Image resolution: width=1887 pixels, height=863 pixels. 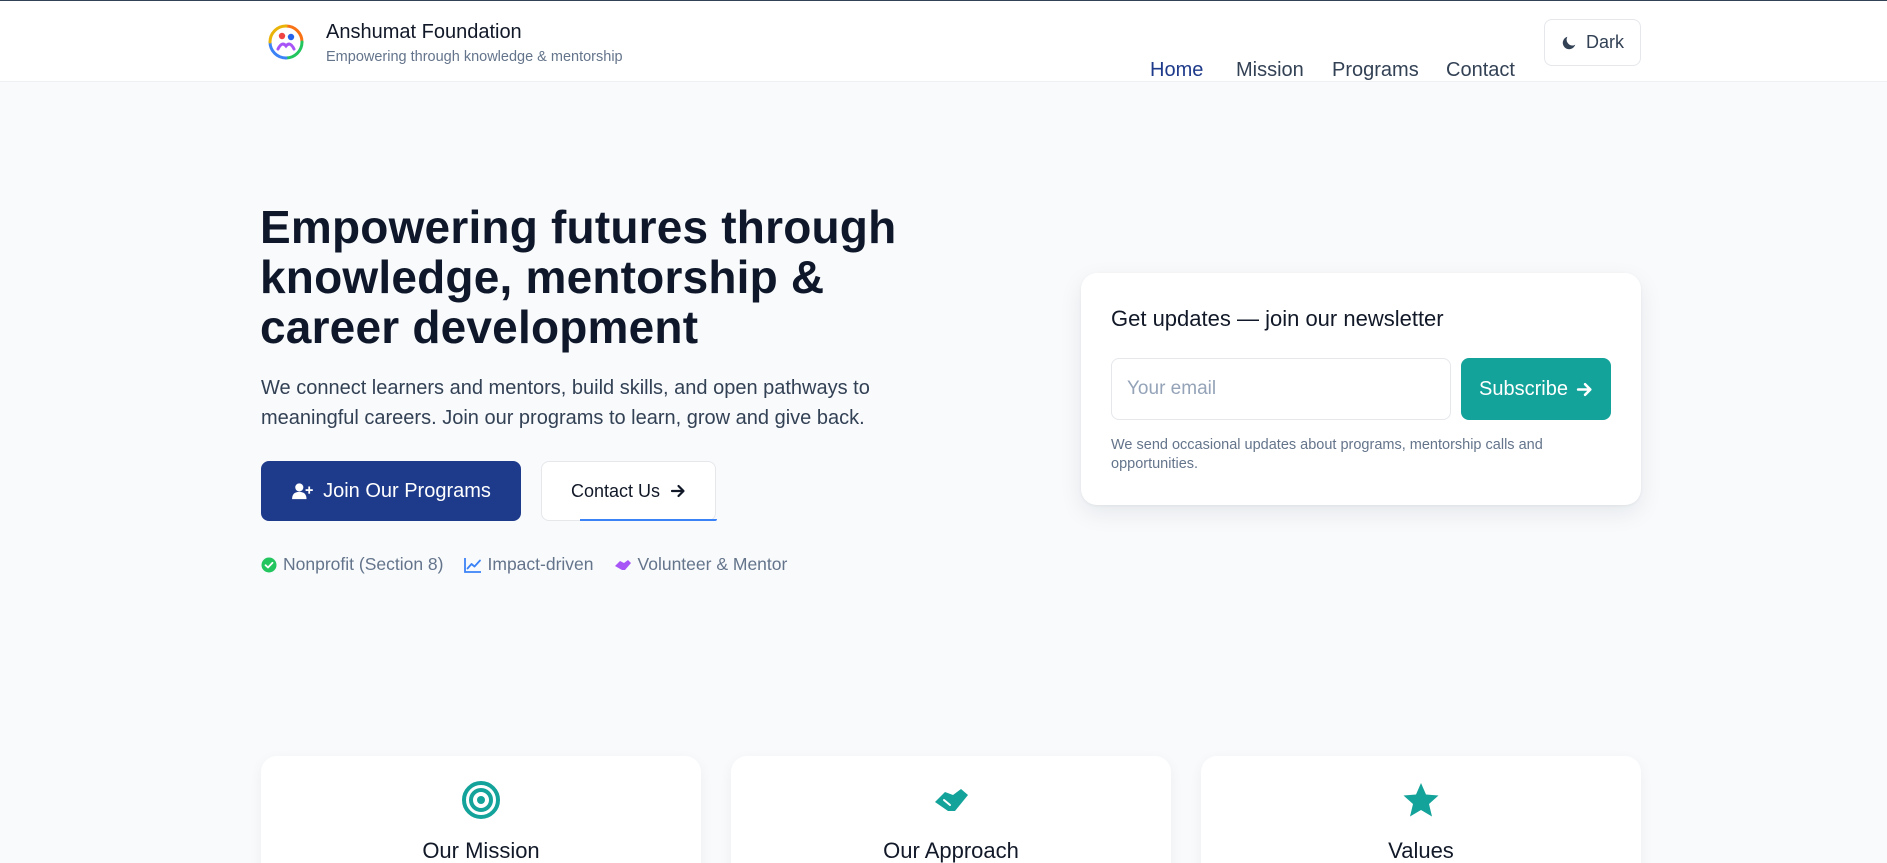 What do you see at coordinates (1523, 388) in the screenshot?
I see `subscribe-label: Subscribe` at bounding box center [1523, 388].